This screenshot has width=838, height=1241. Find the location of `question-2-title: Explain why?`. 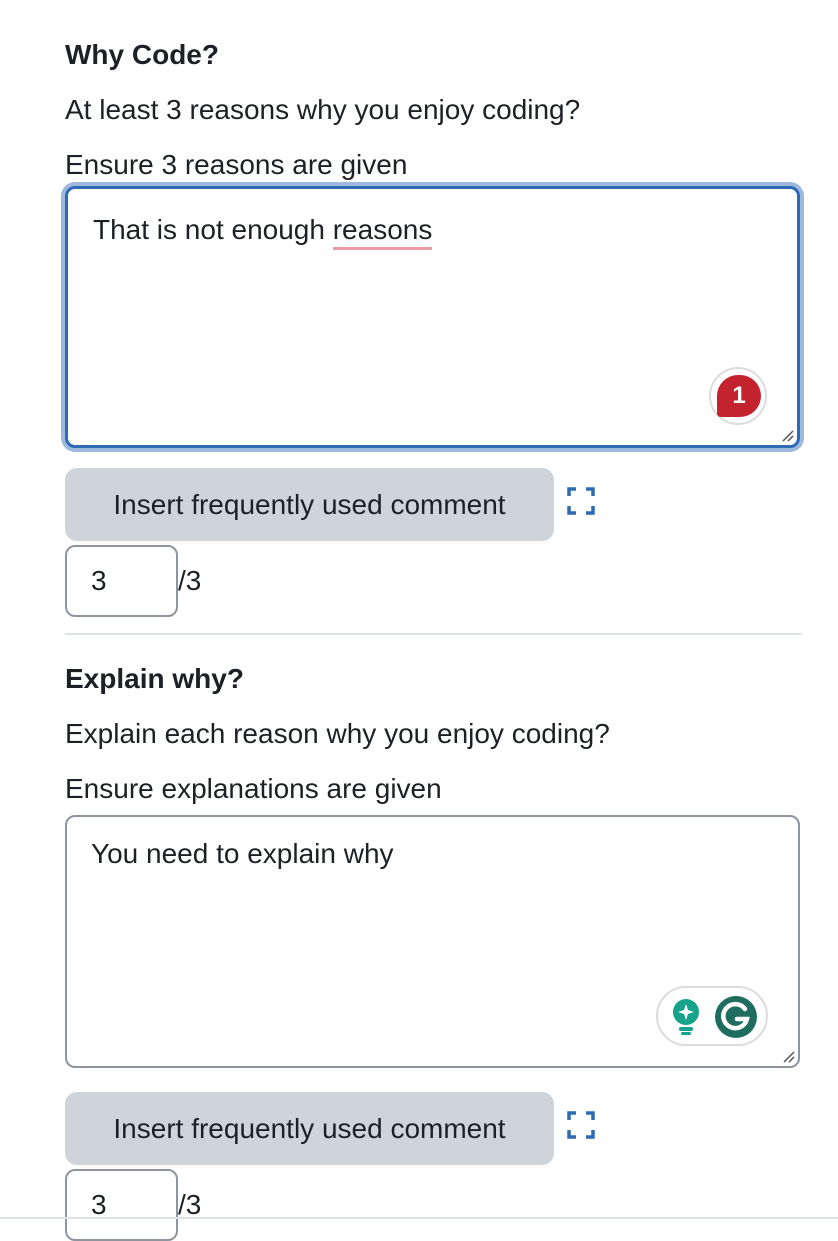

question-2-title: Explain why? is located at coordinates (154, 678).